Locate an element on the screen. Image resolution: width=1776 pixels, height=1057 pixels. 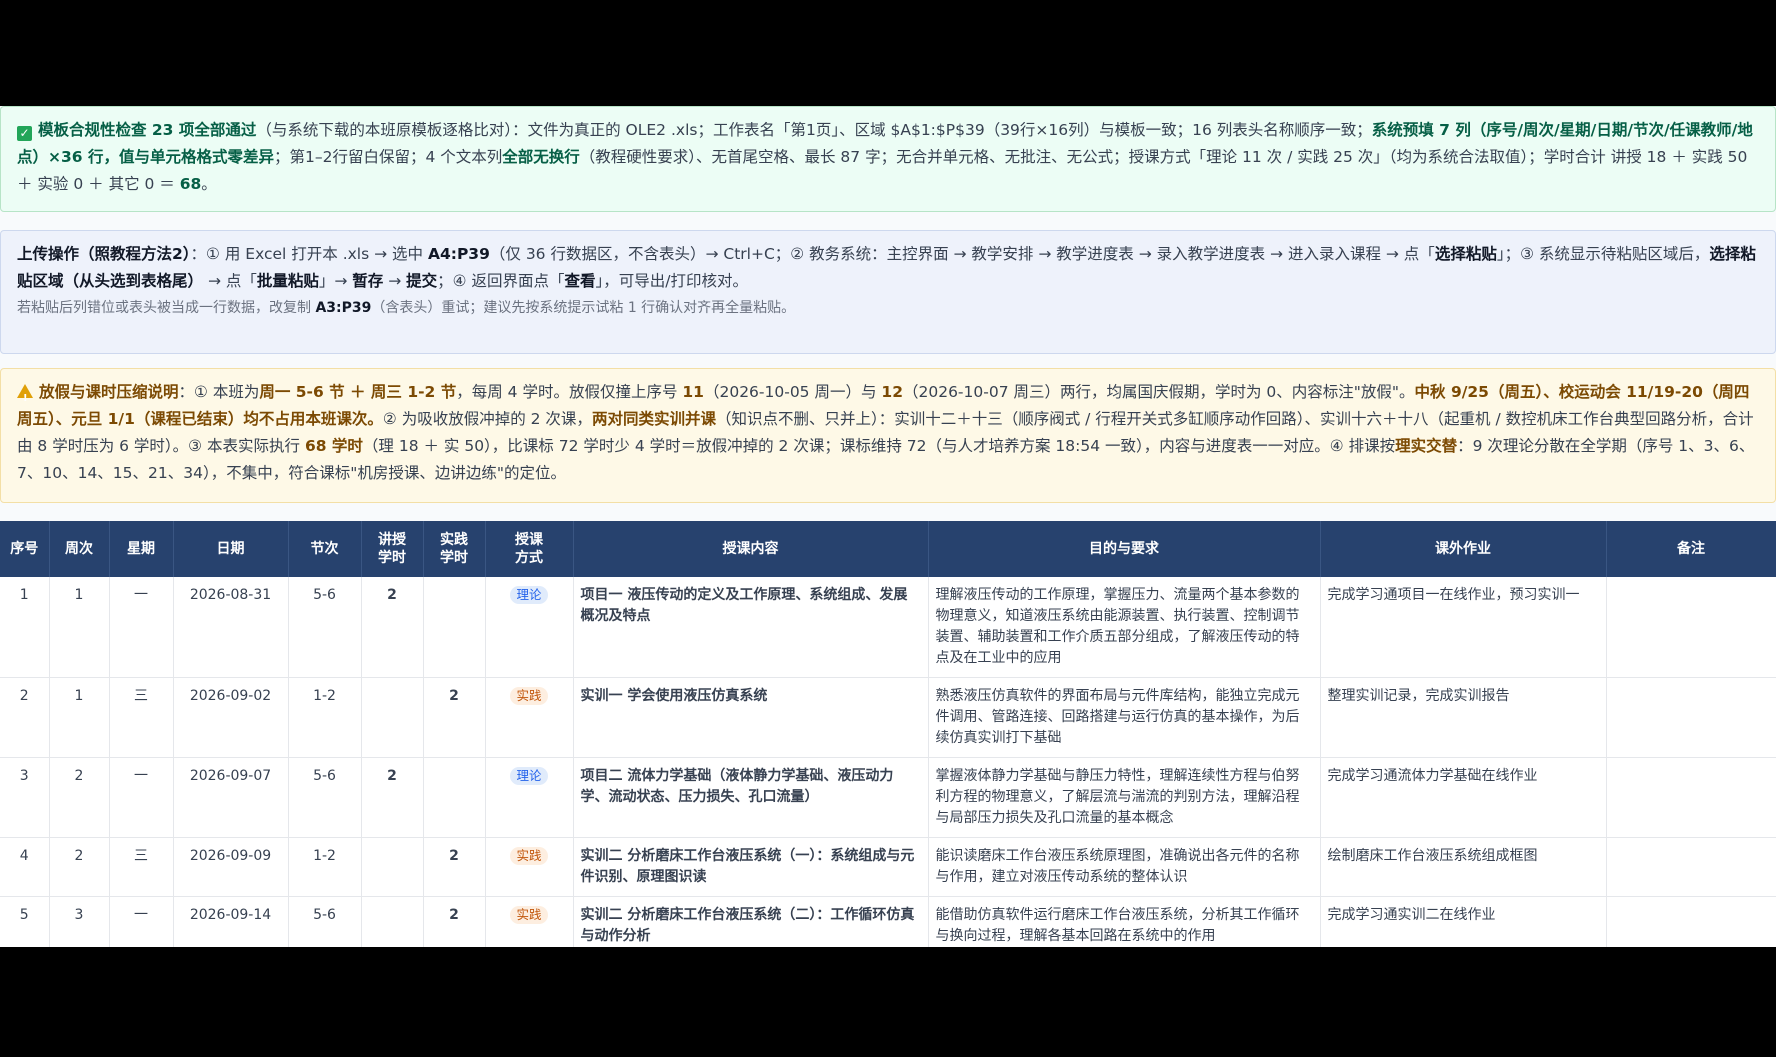
compliance-bold: 全部无换行 is located at coordinates (541, 157).